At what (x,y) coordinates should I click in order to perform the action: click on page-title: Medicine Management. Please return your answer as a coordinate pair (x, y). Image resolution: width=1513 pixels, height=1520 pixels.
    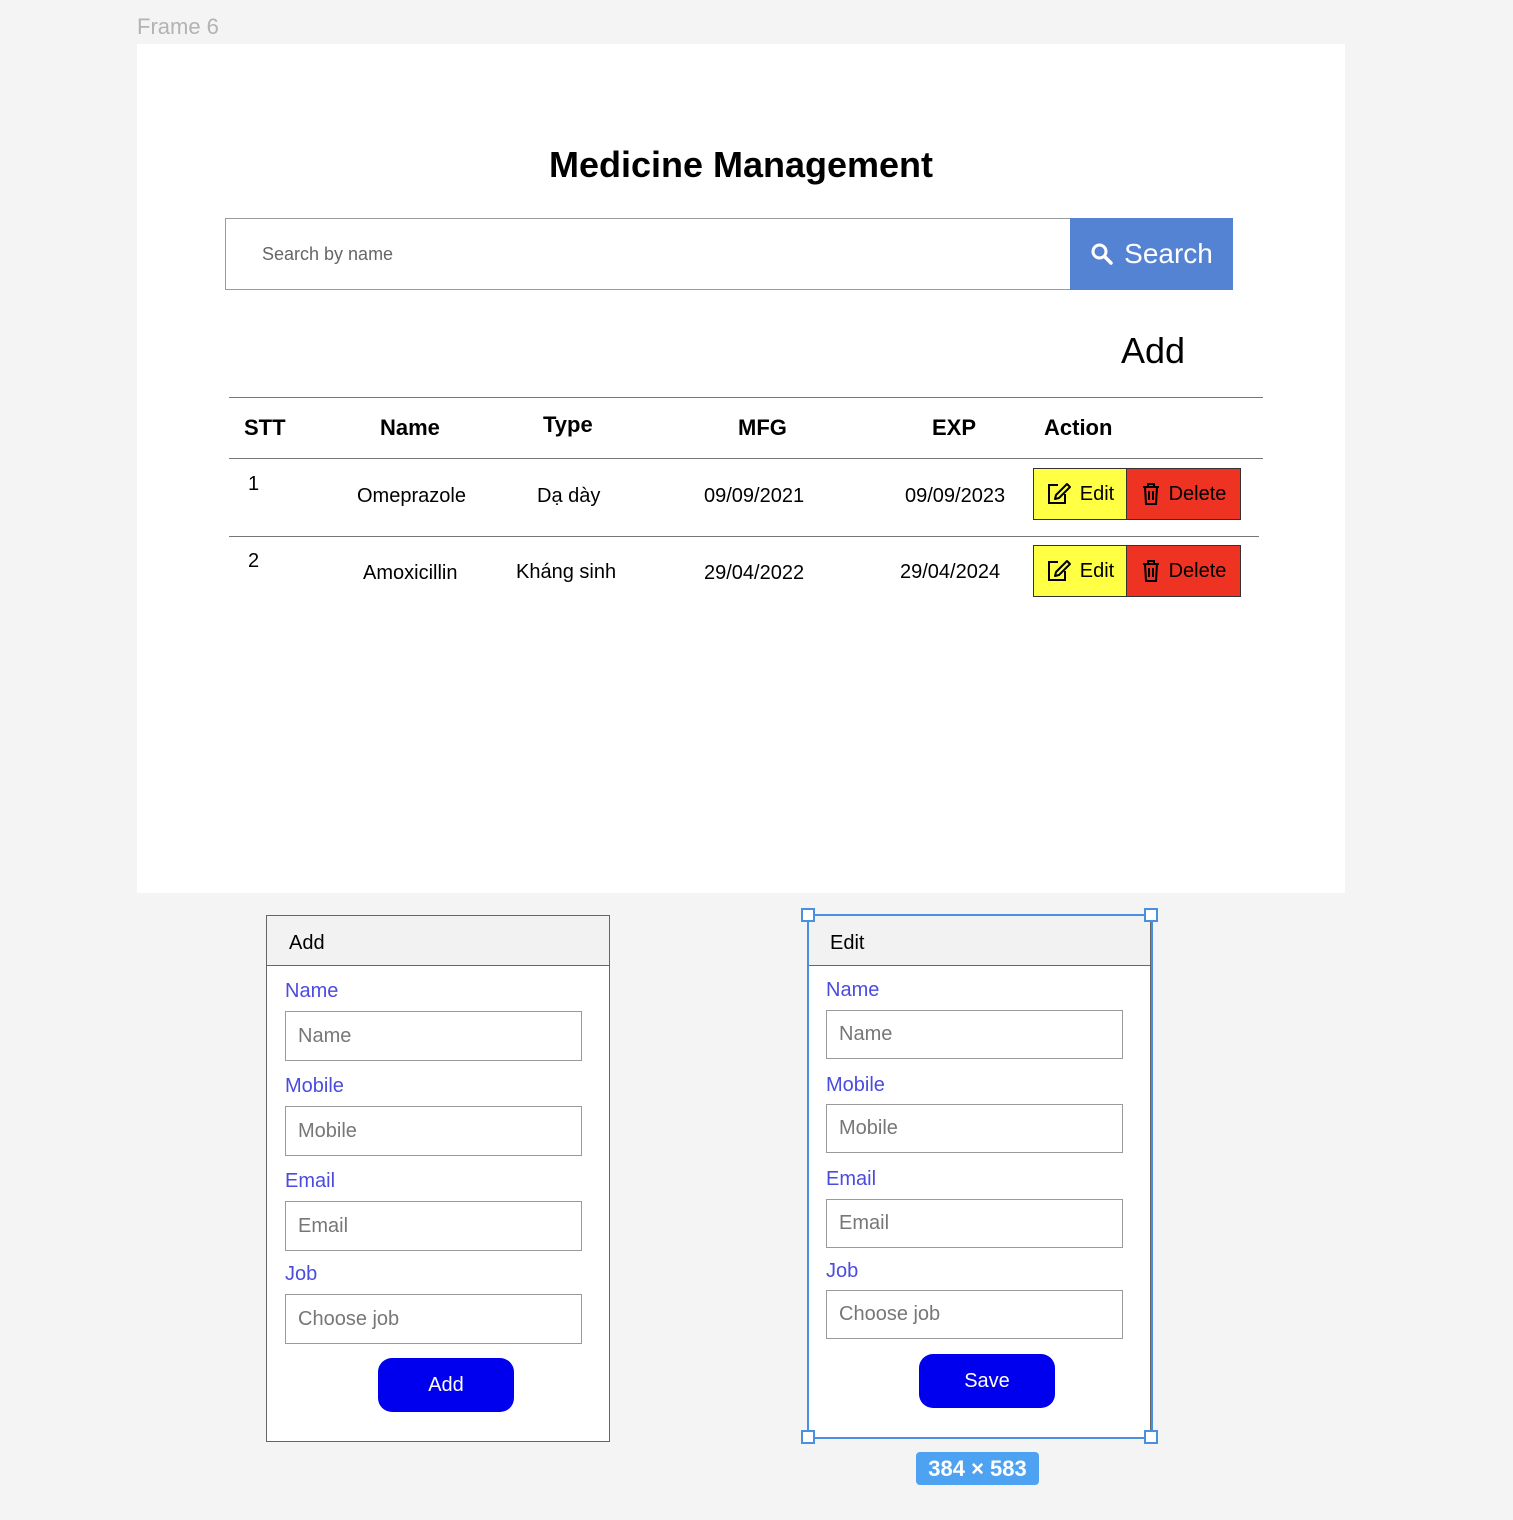
    Looking at the image, I should click on (741, 164).